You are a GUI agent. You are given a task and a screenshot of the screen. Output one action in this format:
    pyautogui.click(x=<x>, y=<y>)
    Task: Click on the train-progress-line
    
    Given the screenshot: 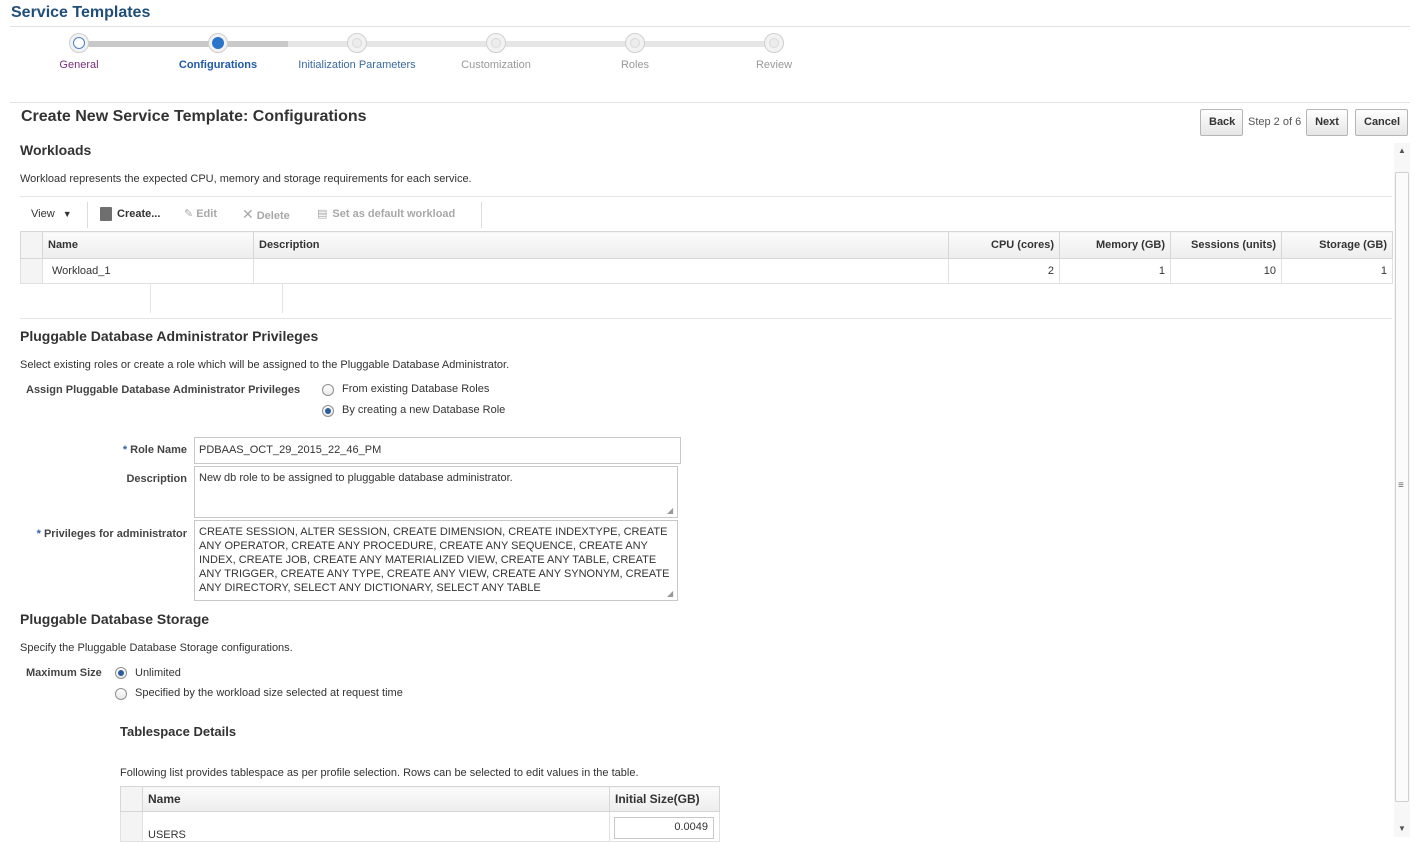 What is the action you would take?
    pyautogui.click(x=188, y=44)
    